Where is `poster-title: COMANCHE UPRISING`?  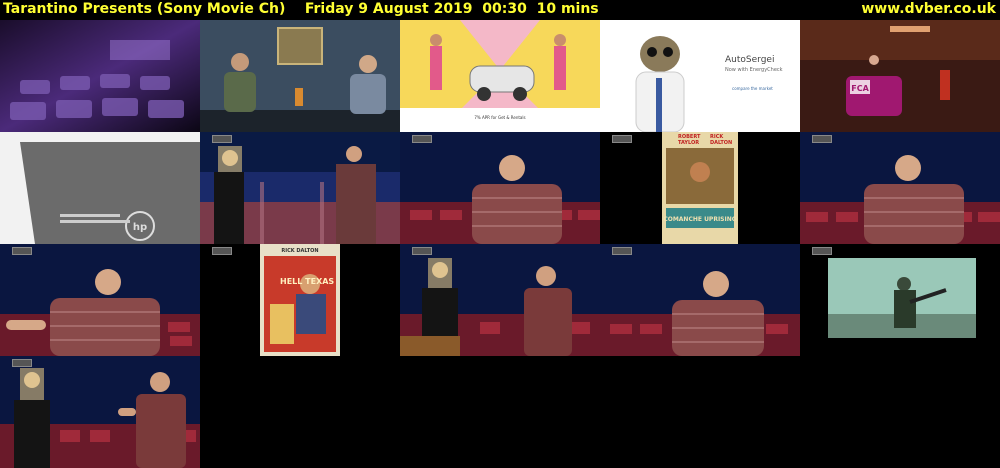 poster-title: COMANCHE UPRISING is located at coordinates (699, 219).